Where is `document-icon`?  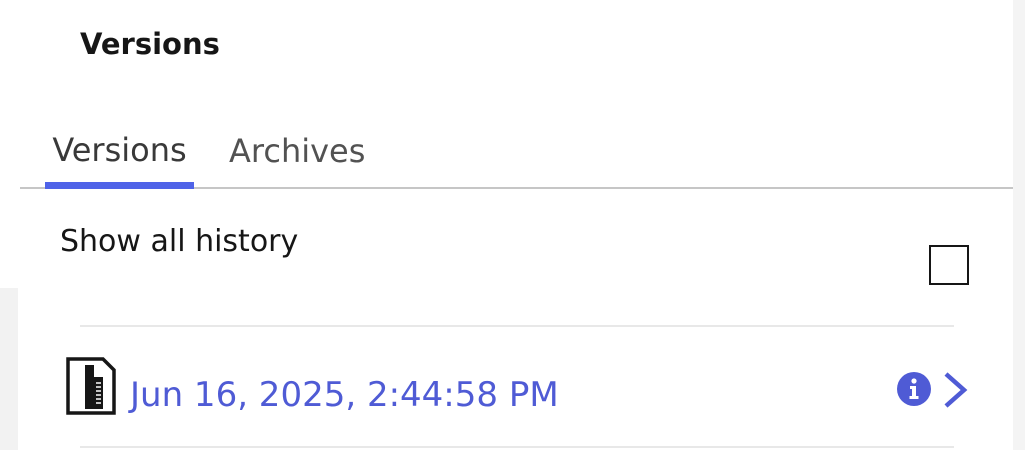 document-icon is located at coordinates (91, 386).